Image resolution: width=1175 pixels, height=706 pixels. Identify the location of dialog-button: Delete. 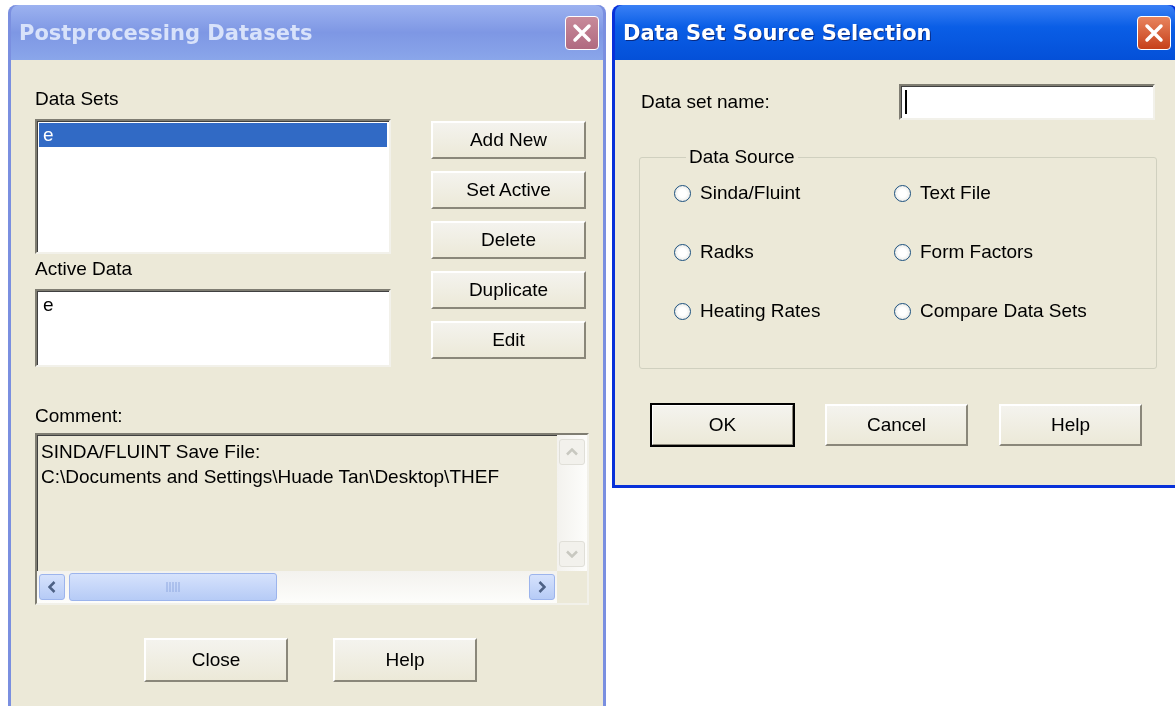
(508, 240).